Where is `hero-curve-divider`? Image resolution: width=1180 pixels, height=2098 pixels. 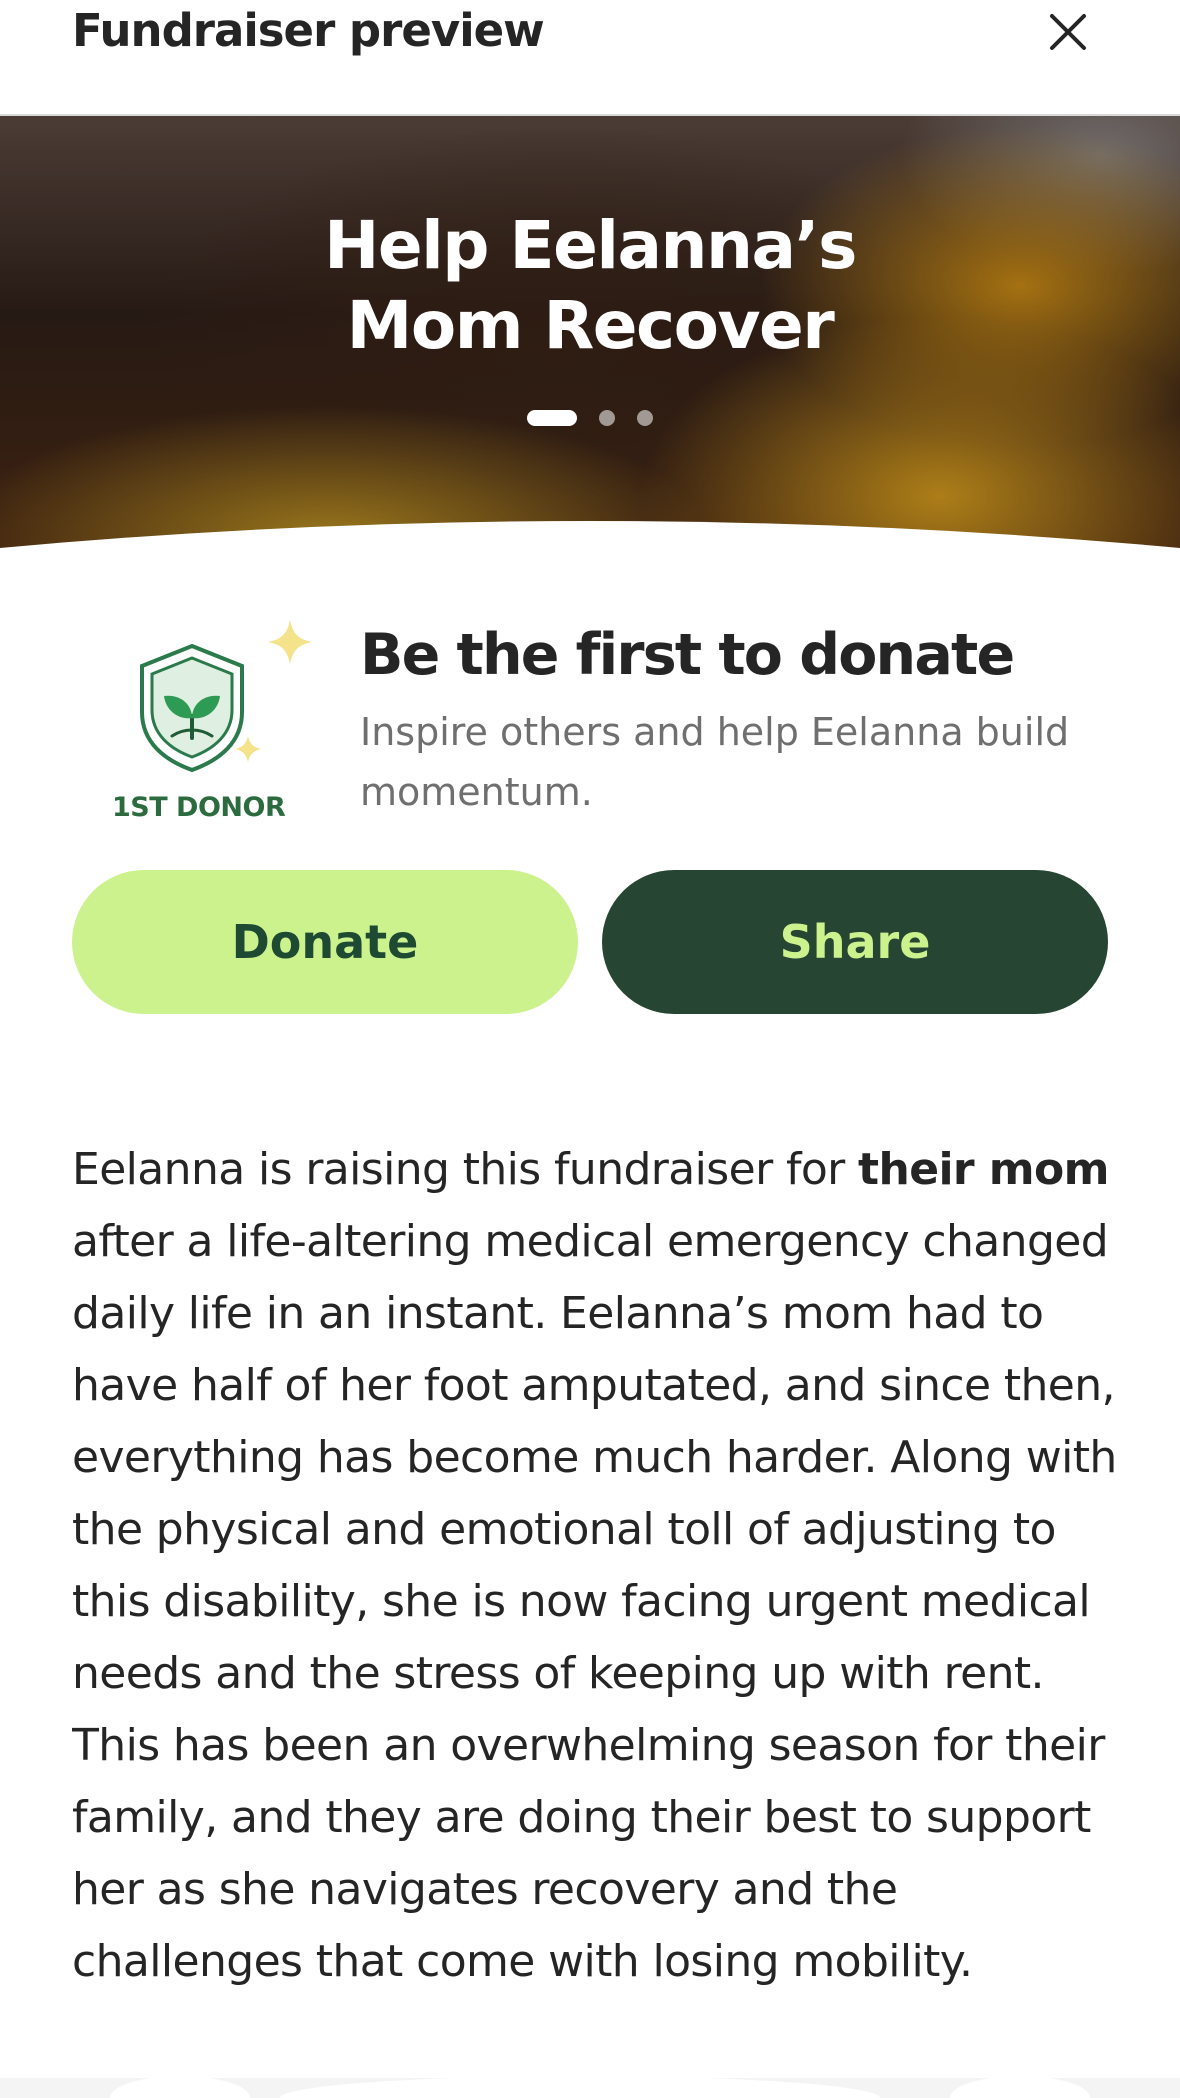 hero-curve-divider is located at coordinates (590, 538).